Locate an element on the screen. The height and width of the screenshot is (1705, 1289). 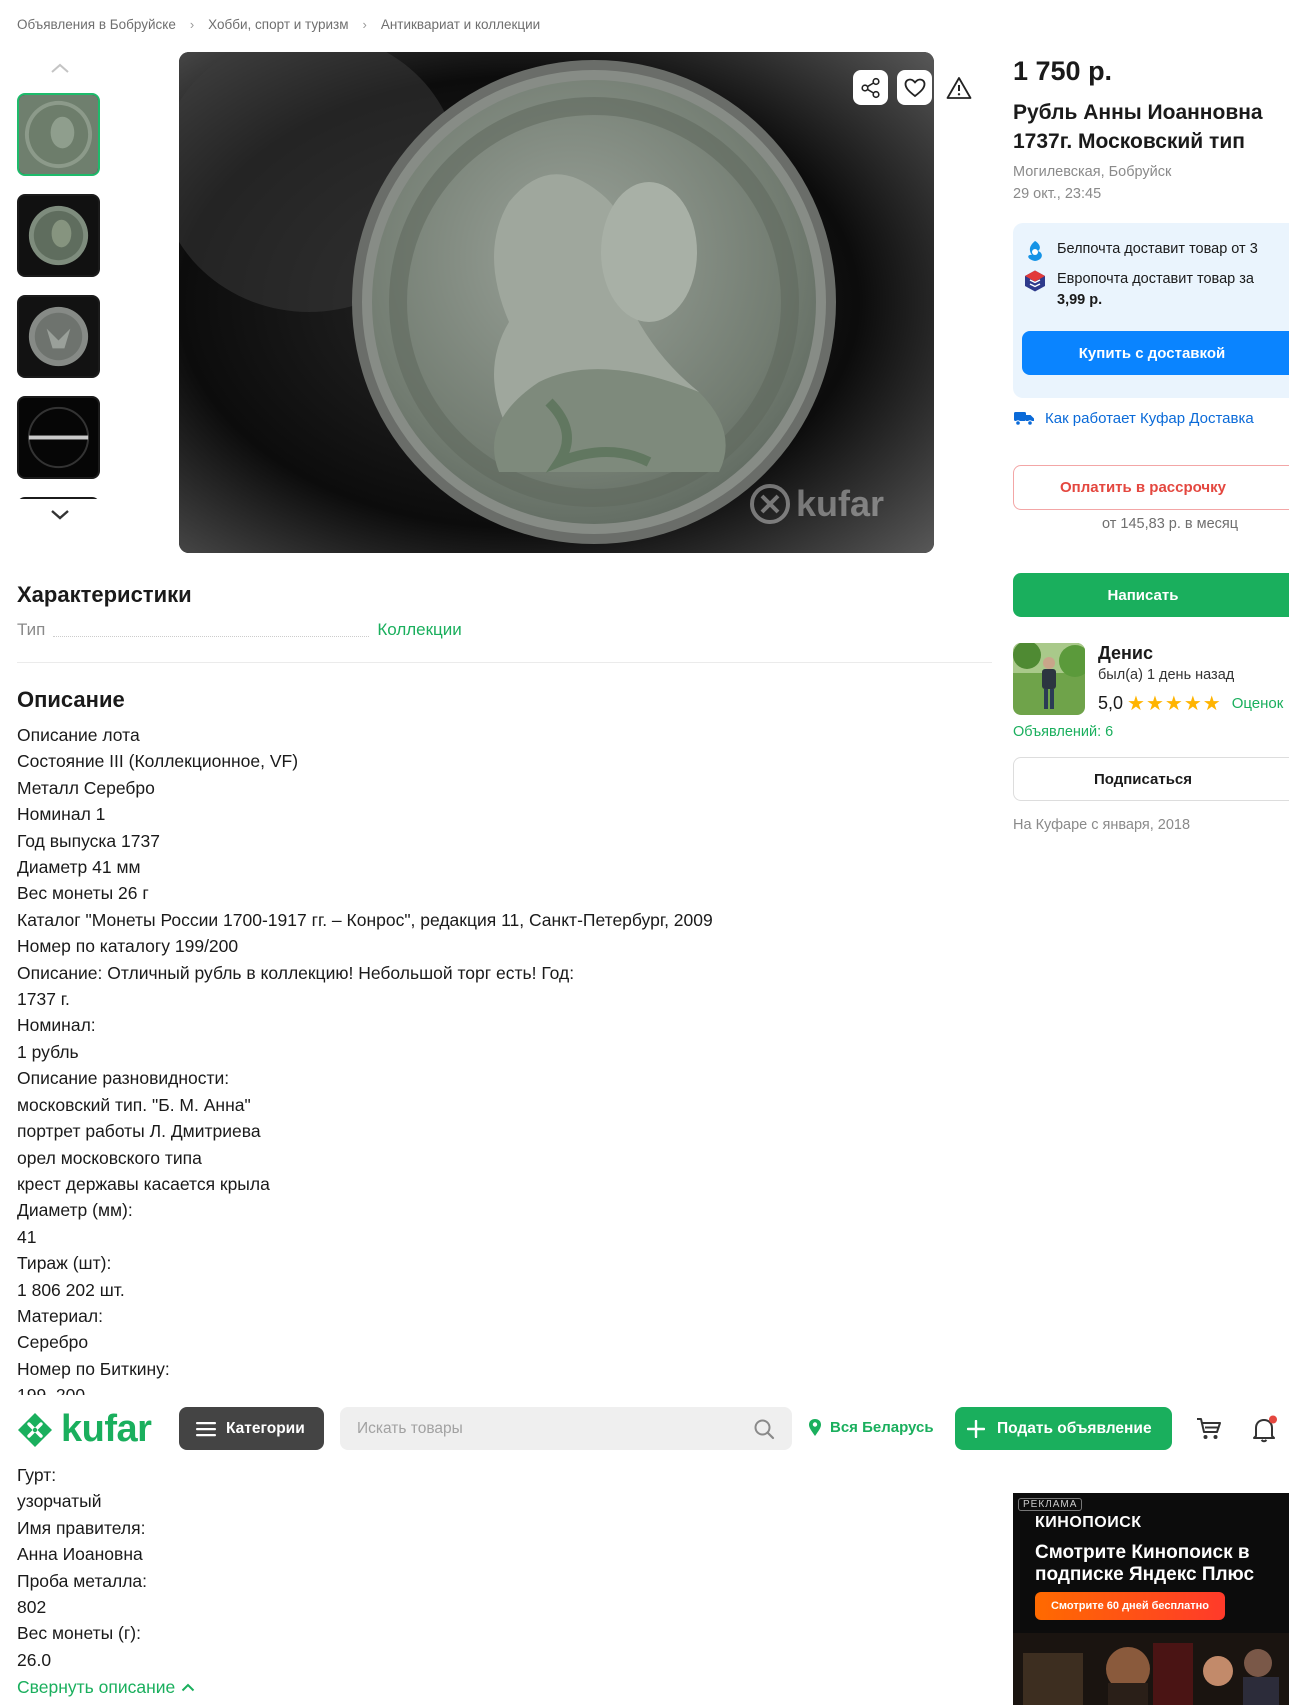
post-ad-button: Подать объявление is located at coordinates (1063, 1428).